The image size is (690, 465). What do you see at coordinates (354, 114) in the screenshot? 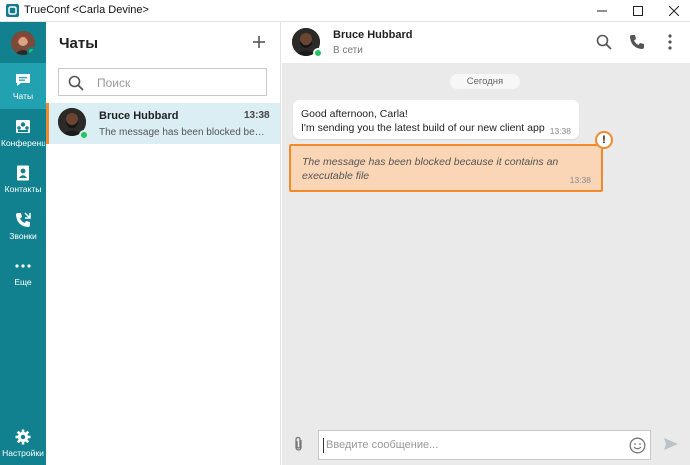
I see `message-text: Good afternoon, Carla!` at bounding box center [354, 114].